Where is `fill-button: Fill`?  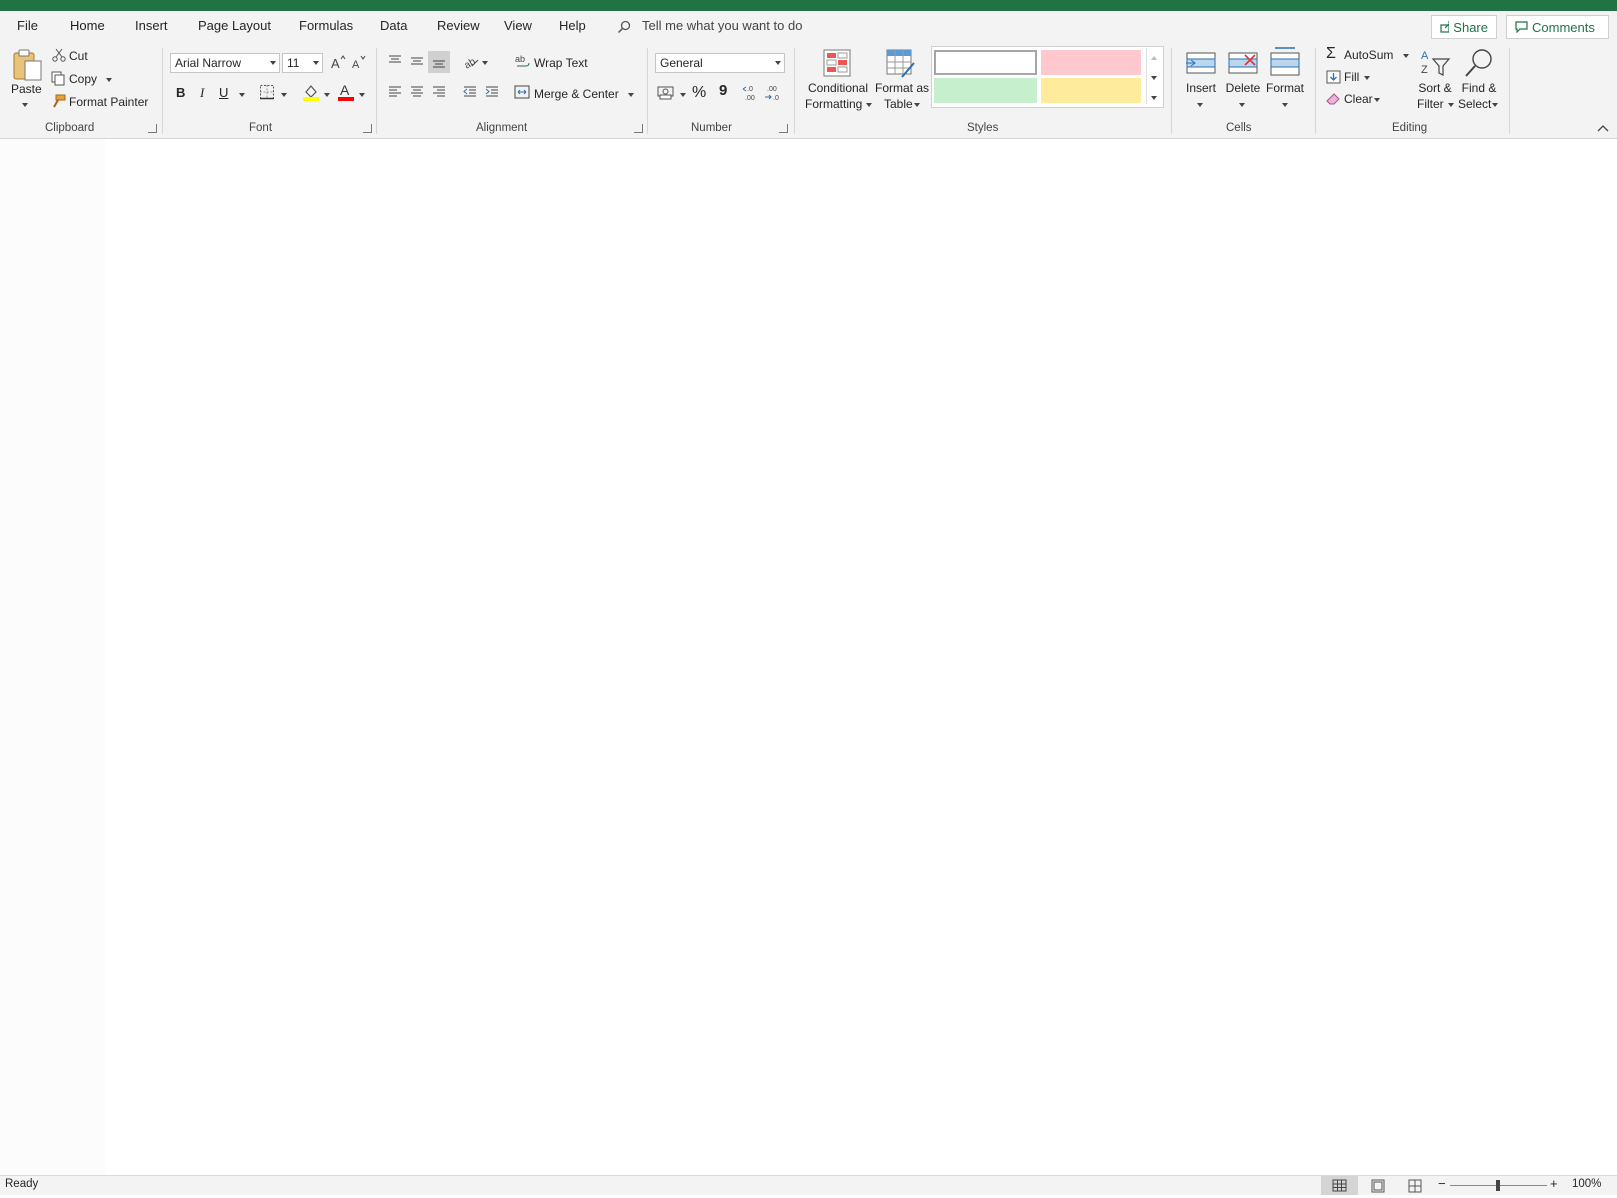 fill-button: Fill is located at coordinates (1351, 77).